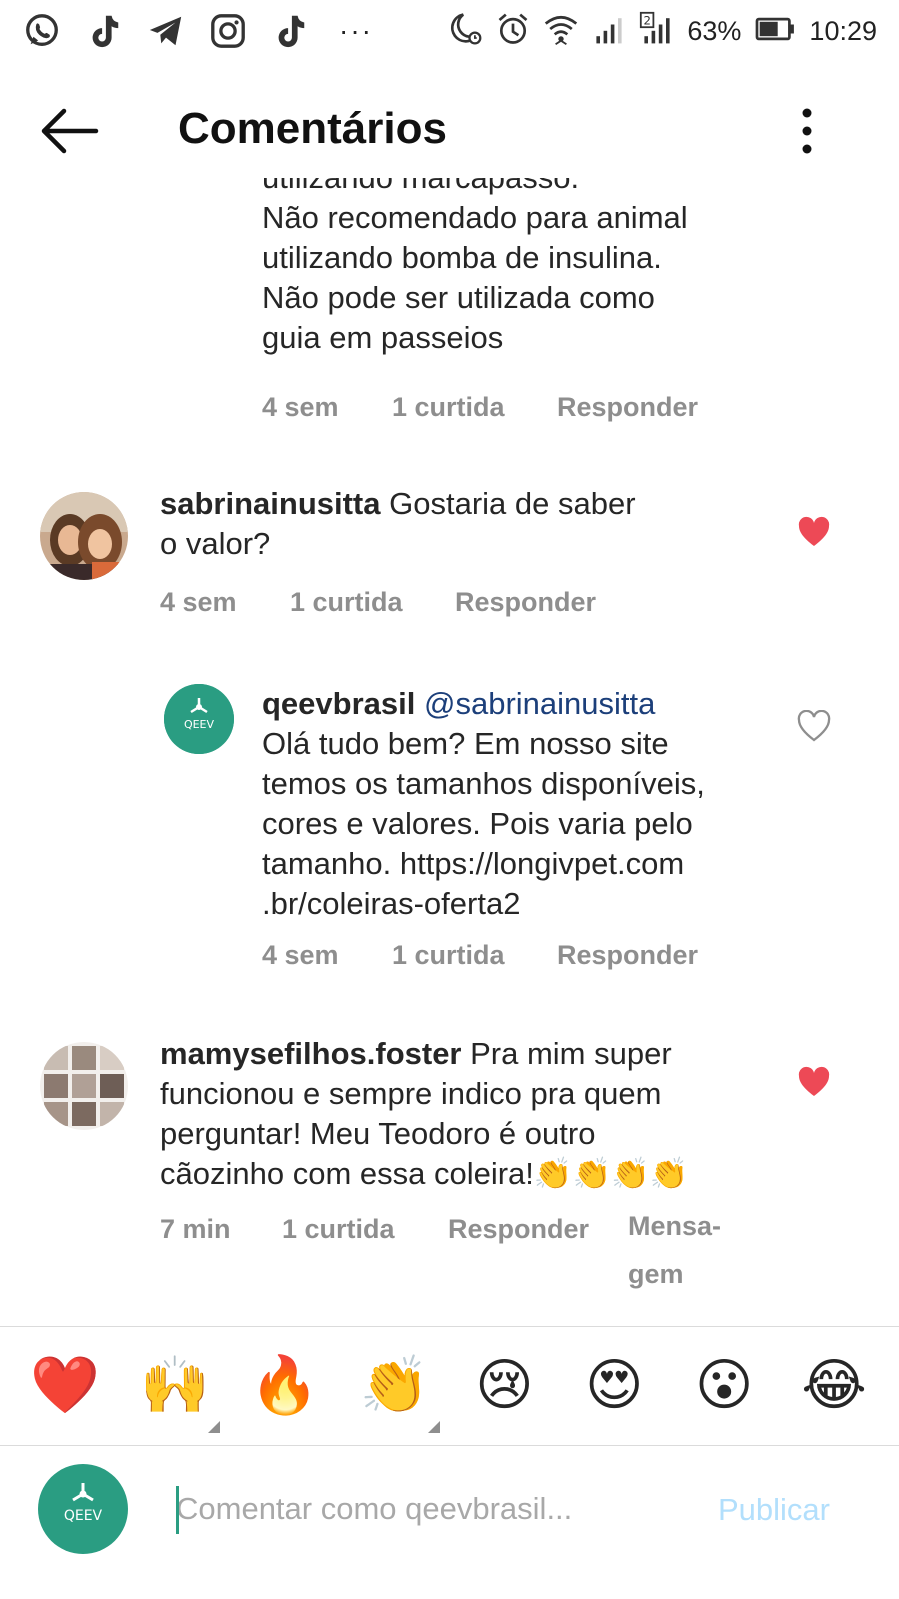 The width and height of the screenshot is (899, 1599). What do you see at coordinates (411, 1093) in the screenshot?
I see `comment-line: funcionou e sempre indico pra quem` at bounding box center [411, 1093].